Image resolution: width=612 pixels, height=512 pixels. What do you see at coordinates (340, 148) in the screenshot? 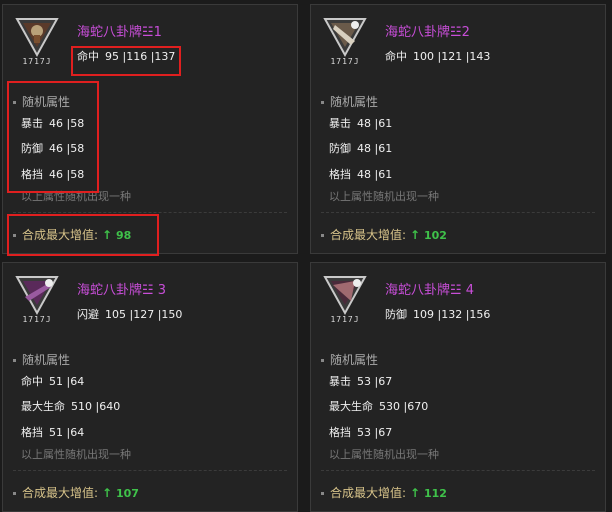
I see `stat-label: 防御` at bounding box center [340, 148].